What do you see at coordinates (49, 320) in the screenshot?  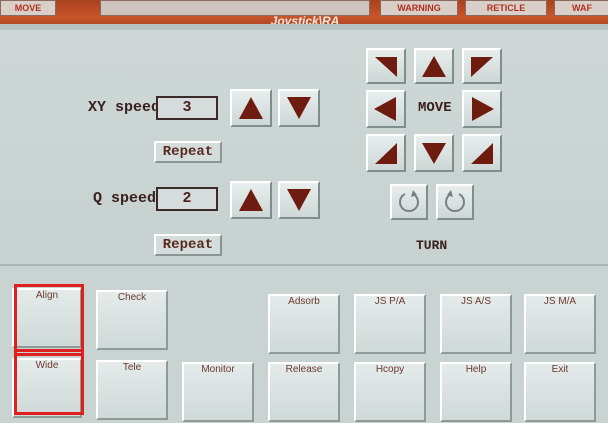 I see `highlight-align` at bounding box center [49, 320].